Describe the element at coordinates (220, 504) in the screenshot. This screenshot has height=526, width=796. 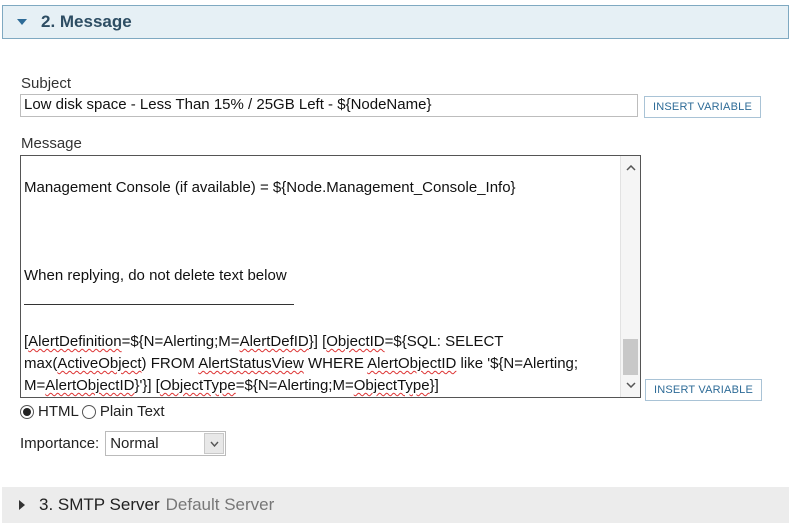
I see `smtp-section-subtitle: Default Server` at that location.